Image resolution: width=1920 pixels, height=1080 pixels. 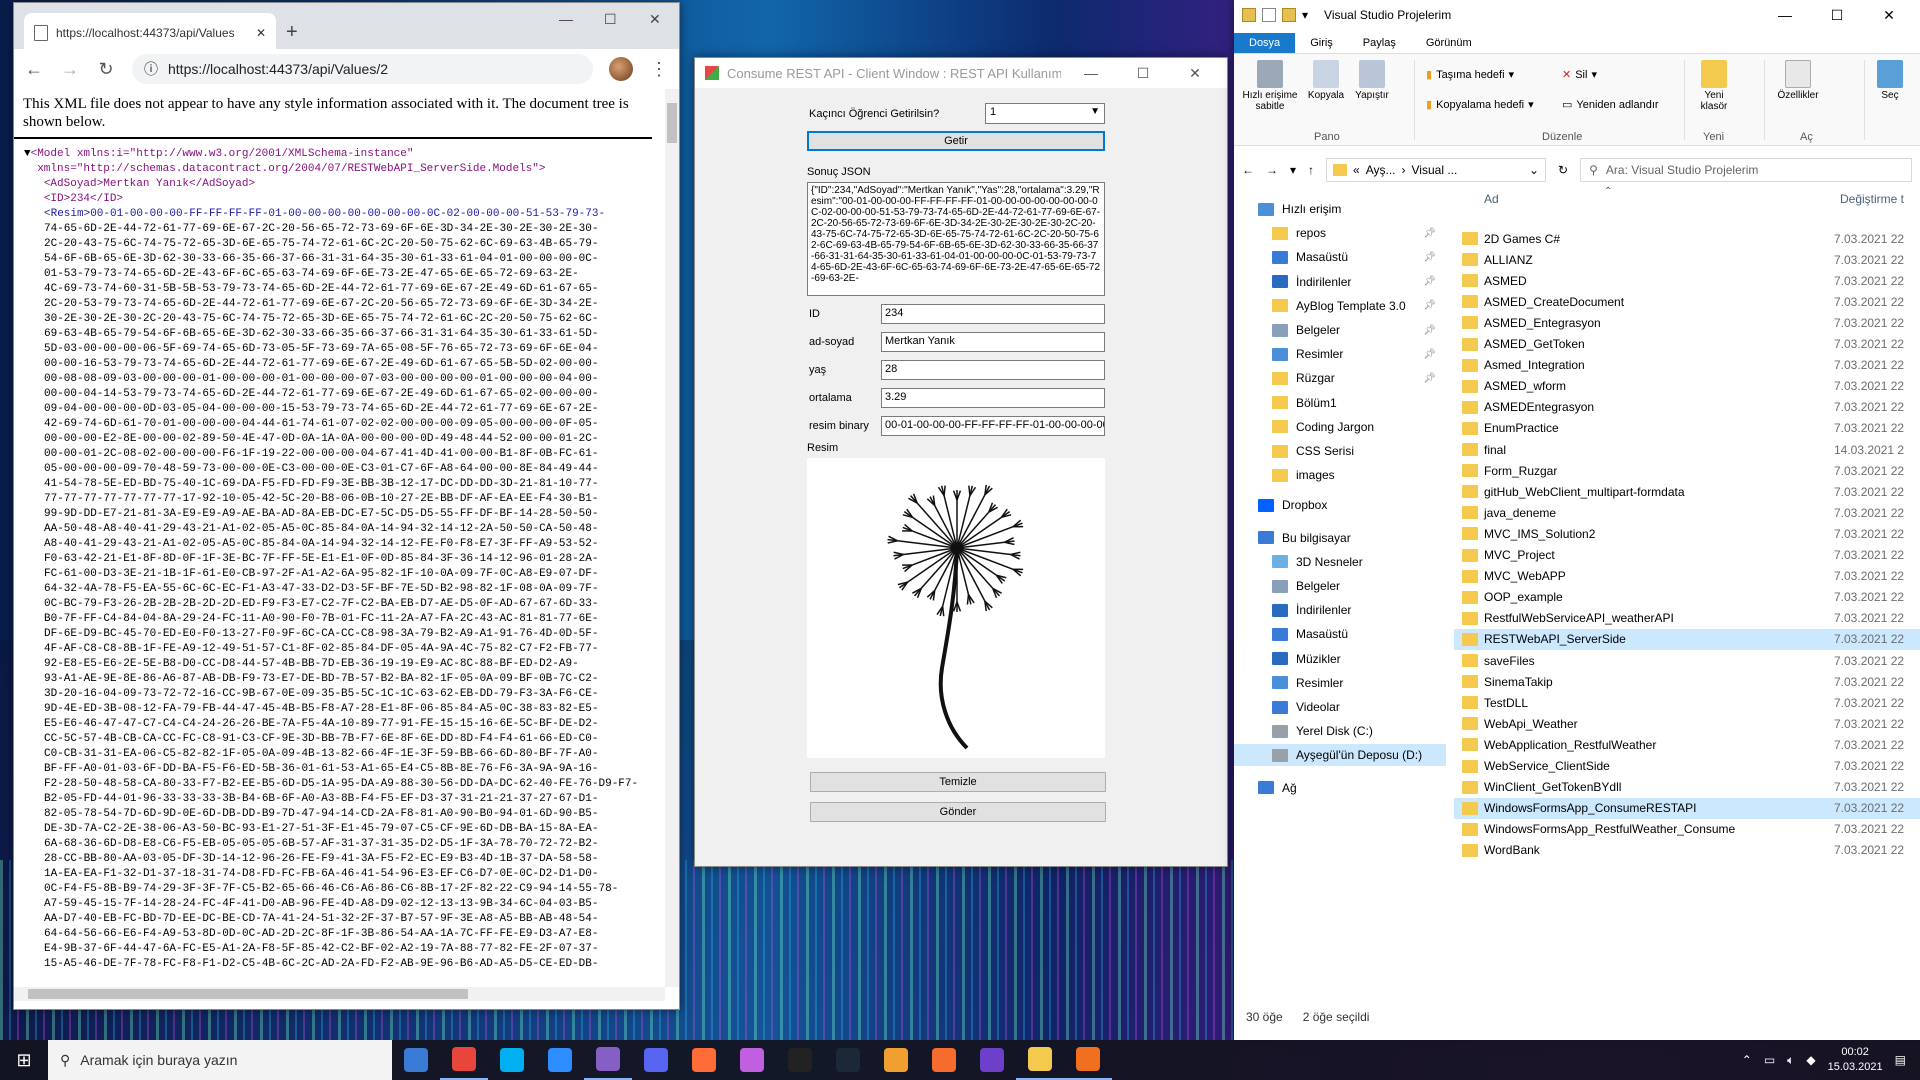 I want to click on paste-button: Yapıştır, so click(x=1372, y=80).